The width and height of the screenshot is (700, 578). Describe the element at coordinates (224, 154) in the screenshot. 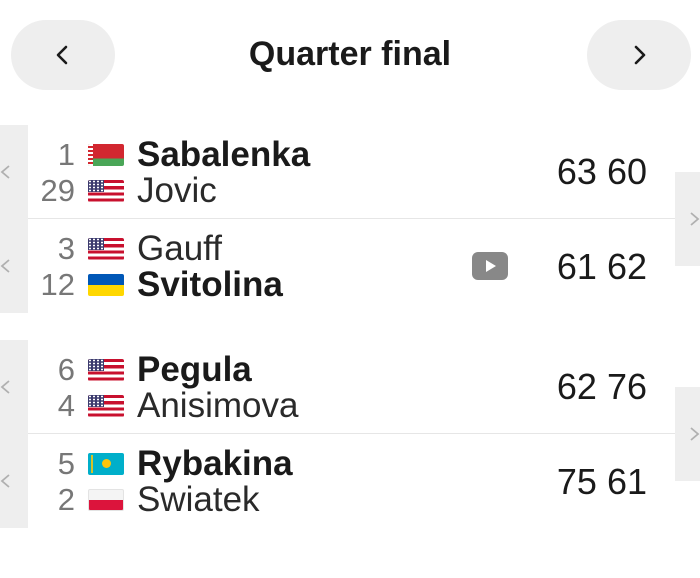

I see `player-name: Sabalenka` at that location.